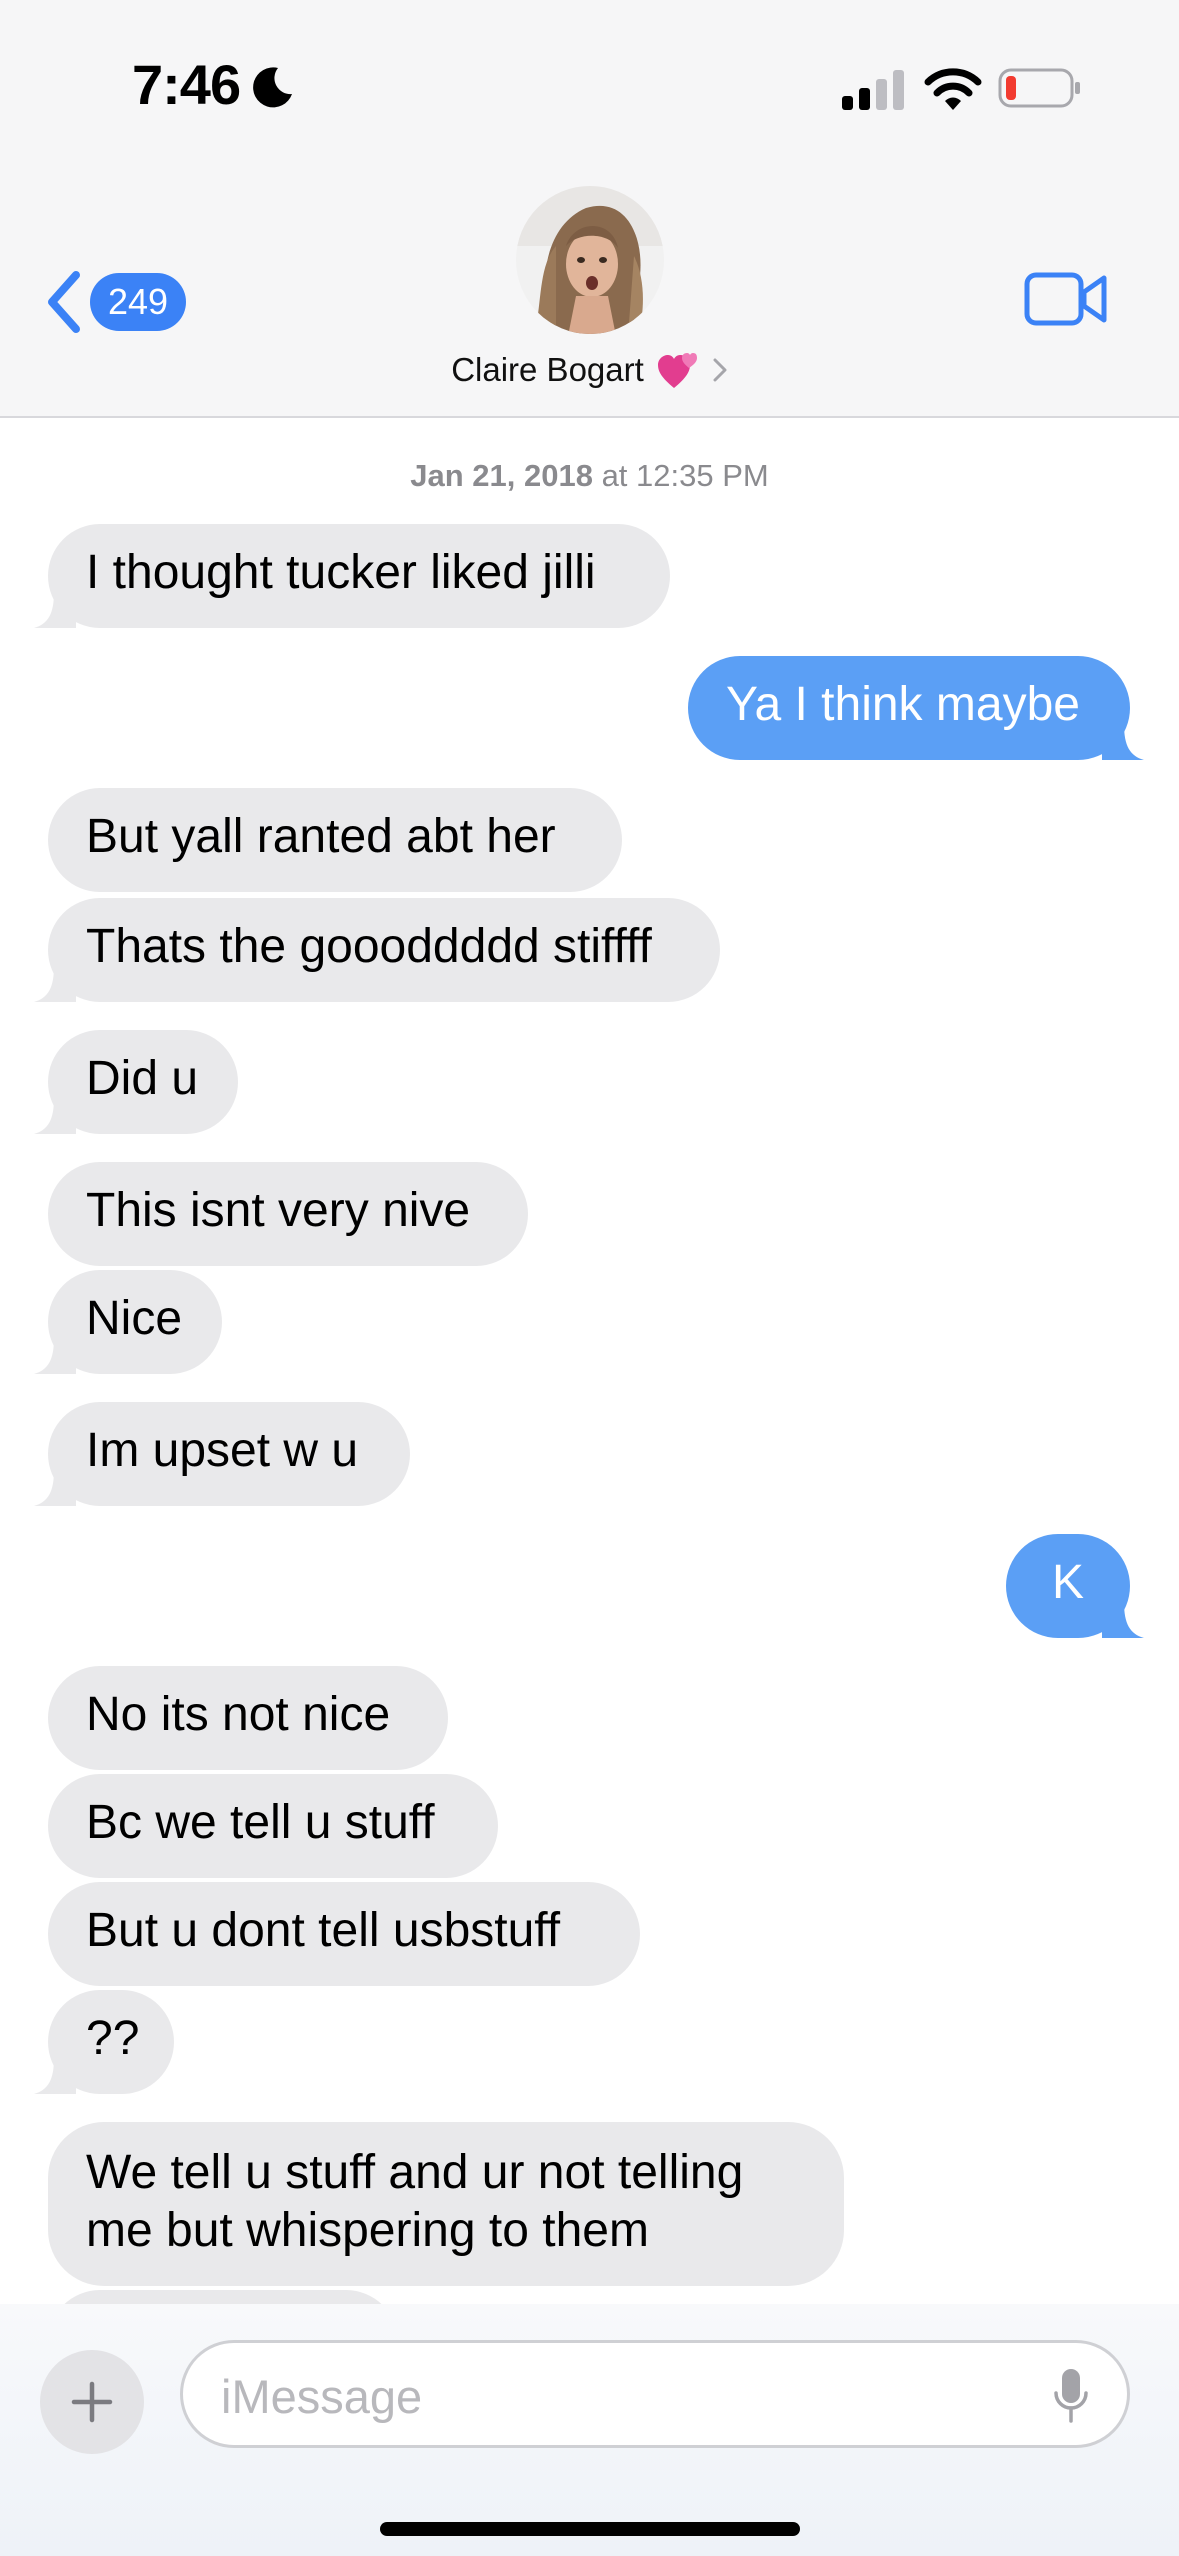 This screenshot has height=2556, width=1179. Describe the element at coordinates (142, 1078) in the screenshot. I see `message-text: Did u` at that location.